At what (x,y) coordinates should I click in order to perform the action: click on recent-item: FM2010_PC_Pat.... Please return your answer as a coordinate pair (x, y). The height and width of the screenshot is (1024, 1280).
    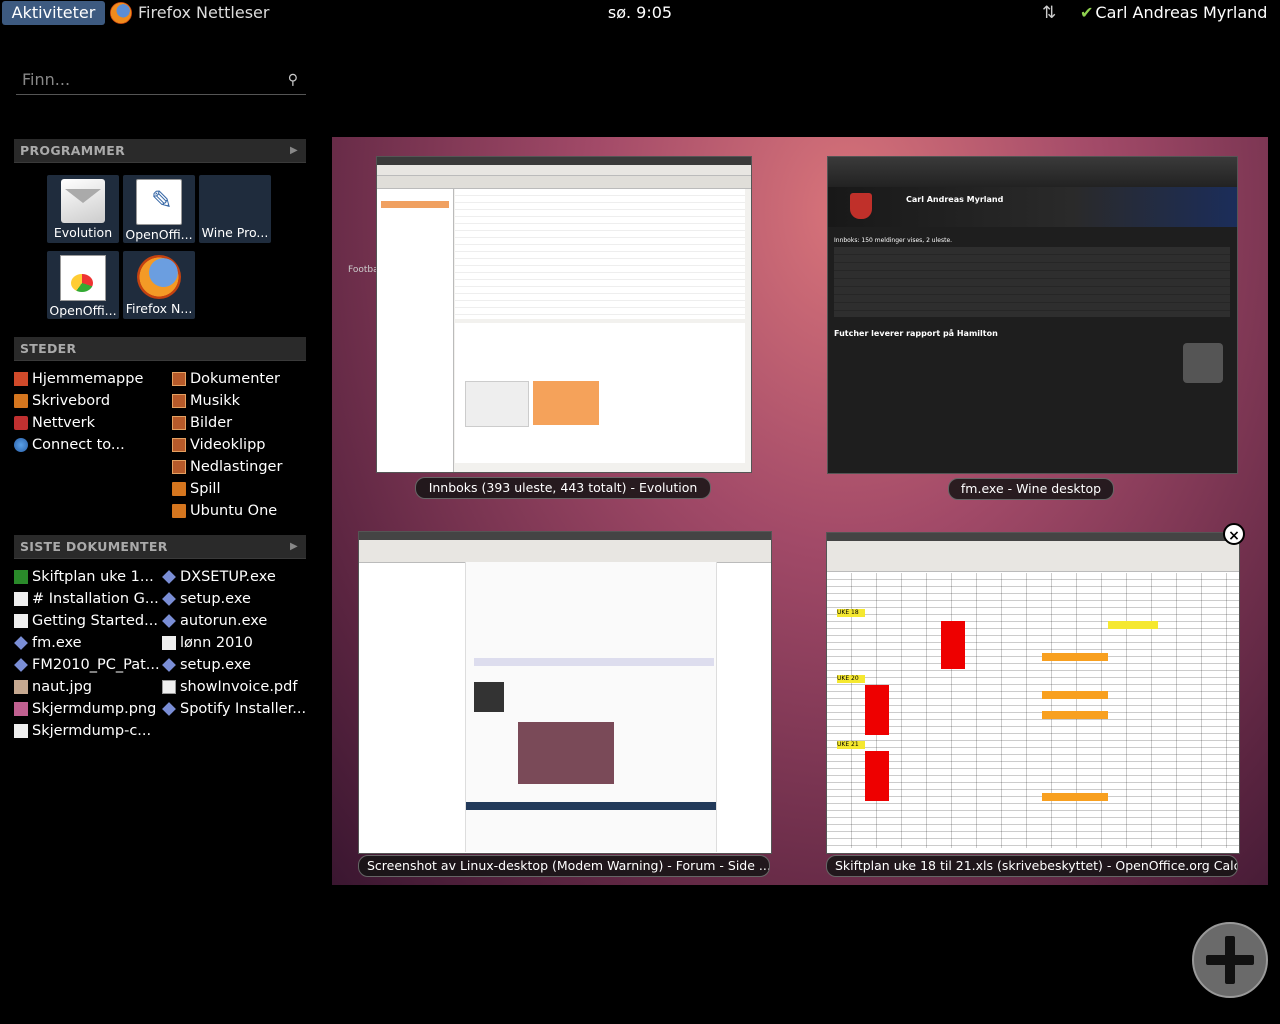
    Looking at the image, I should click on (87, 665).